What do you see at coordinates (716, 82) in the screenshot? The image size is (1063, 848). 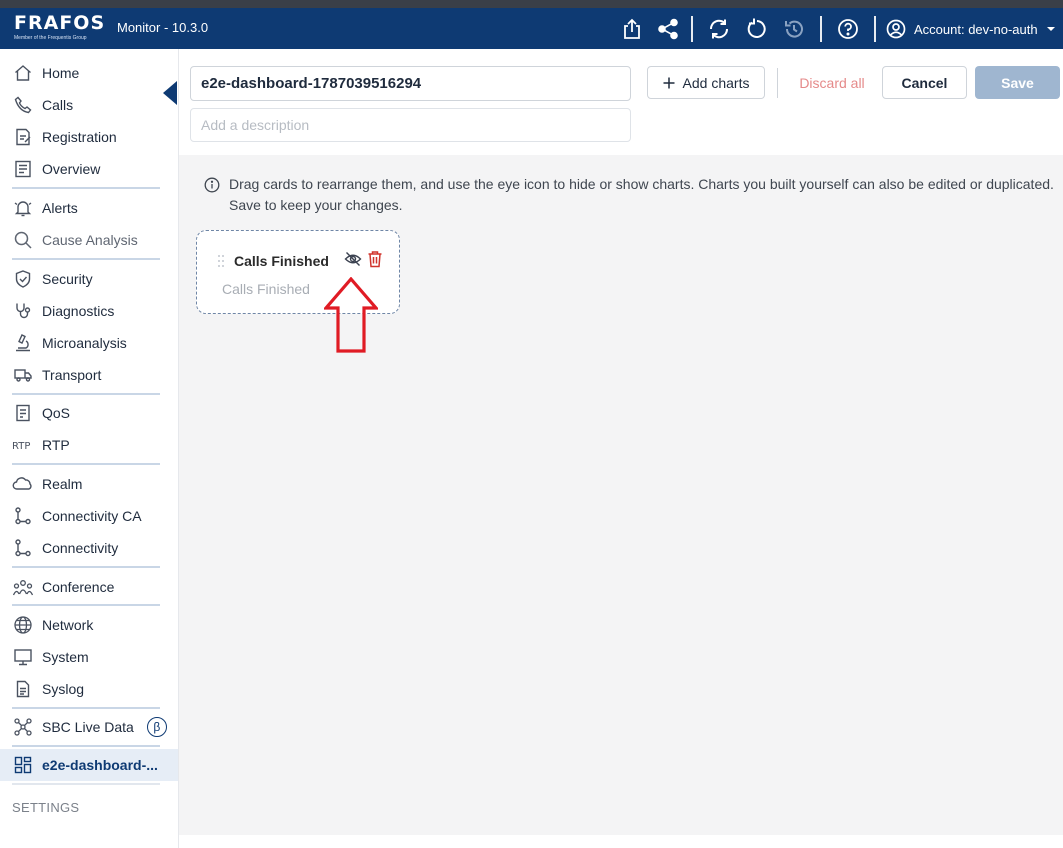 I see `add-charts-label: Add charts` at bounding box center [716, 82].